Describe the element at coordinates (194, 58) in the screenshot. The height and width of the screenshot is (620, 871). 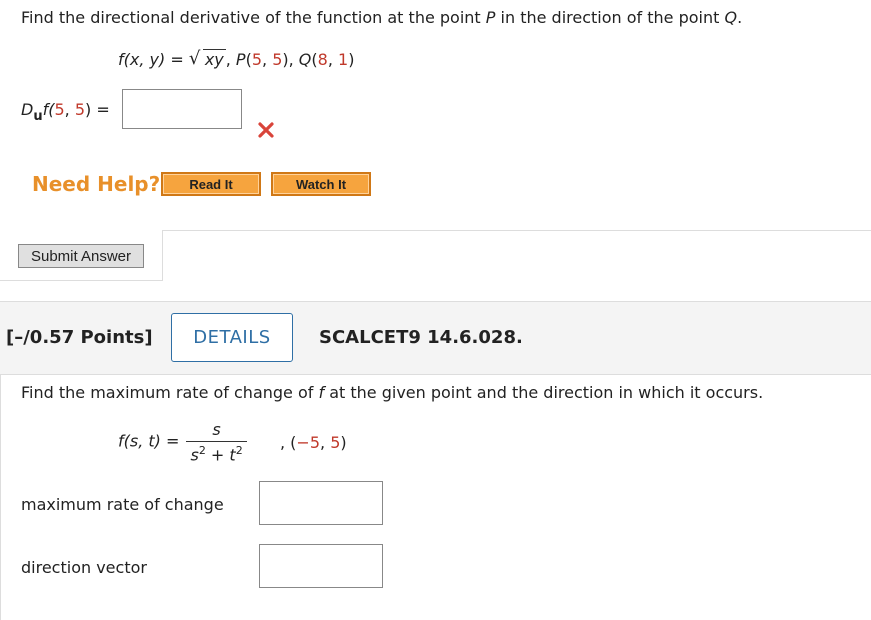
I see `sqrt-icon: √` at that location.